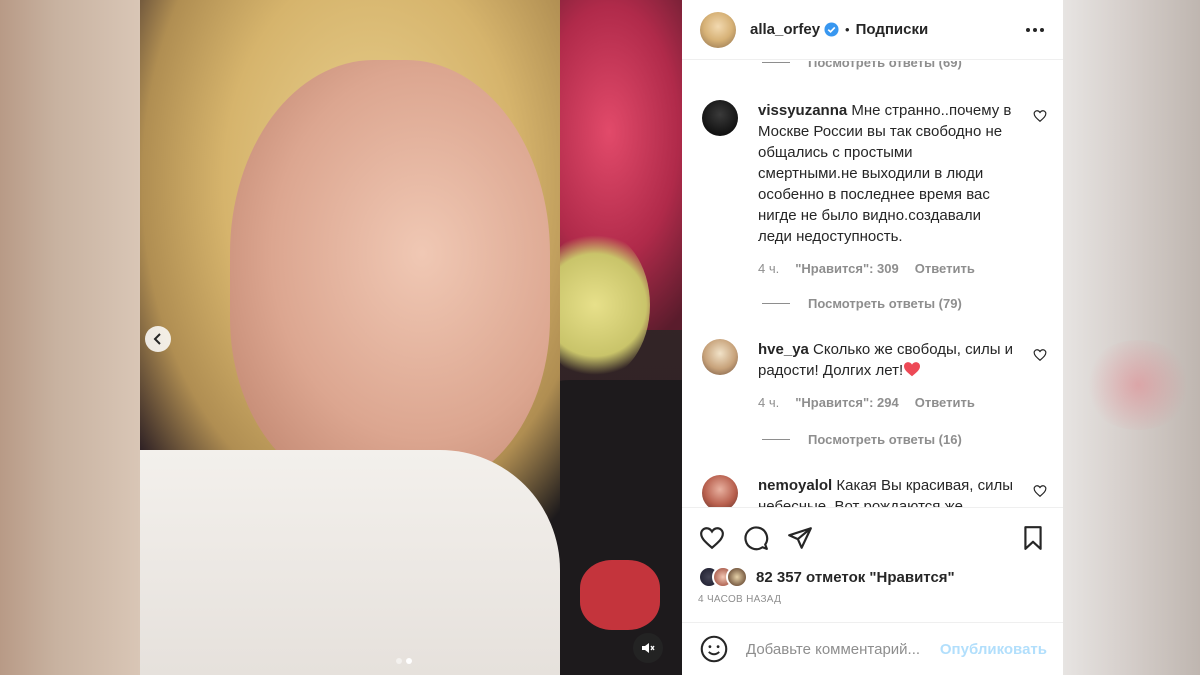  What do you see at coordinates (802, 110) in the screenshot?
I see `commenter-username: vissyuzanna` at bounding box center [802, 110].